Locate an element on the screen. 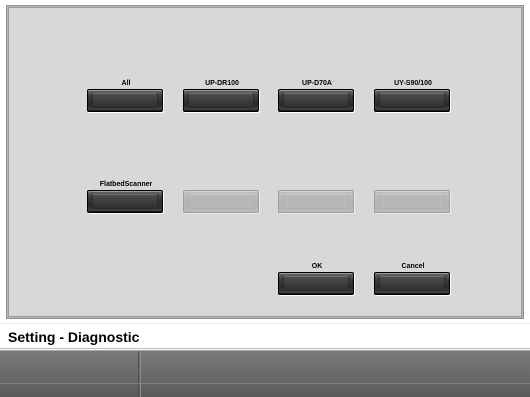  screen-title: Setting - Diagnostic is located at coordinates (74, 337).